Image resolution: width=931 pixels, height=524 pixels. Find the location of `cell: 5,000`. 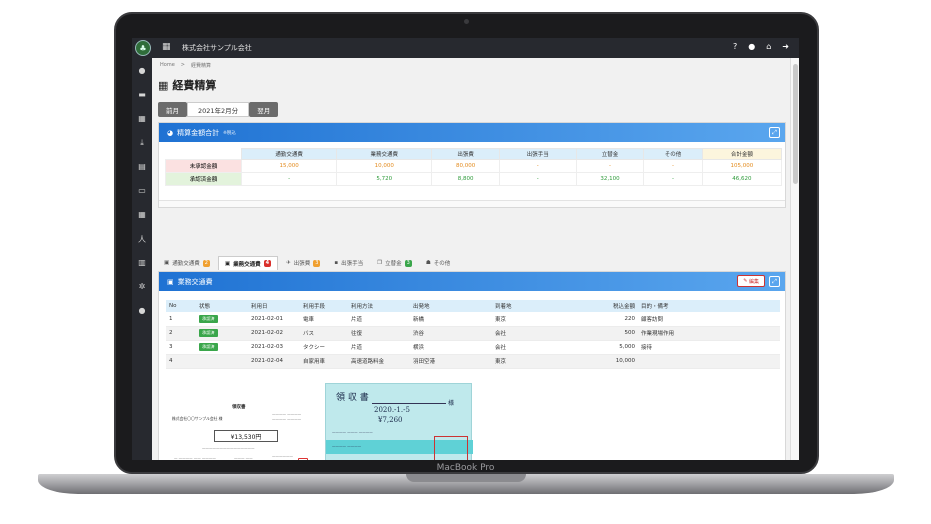

cell: 5,000 is located at coordinates (605, 347).